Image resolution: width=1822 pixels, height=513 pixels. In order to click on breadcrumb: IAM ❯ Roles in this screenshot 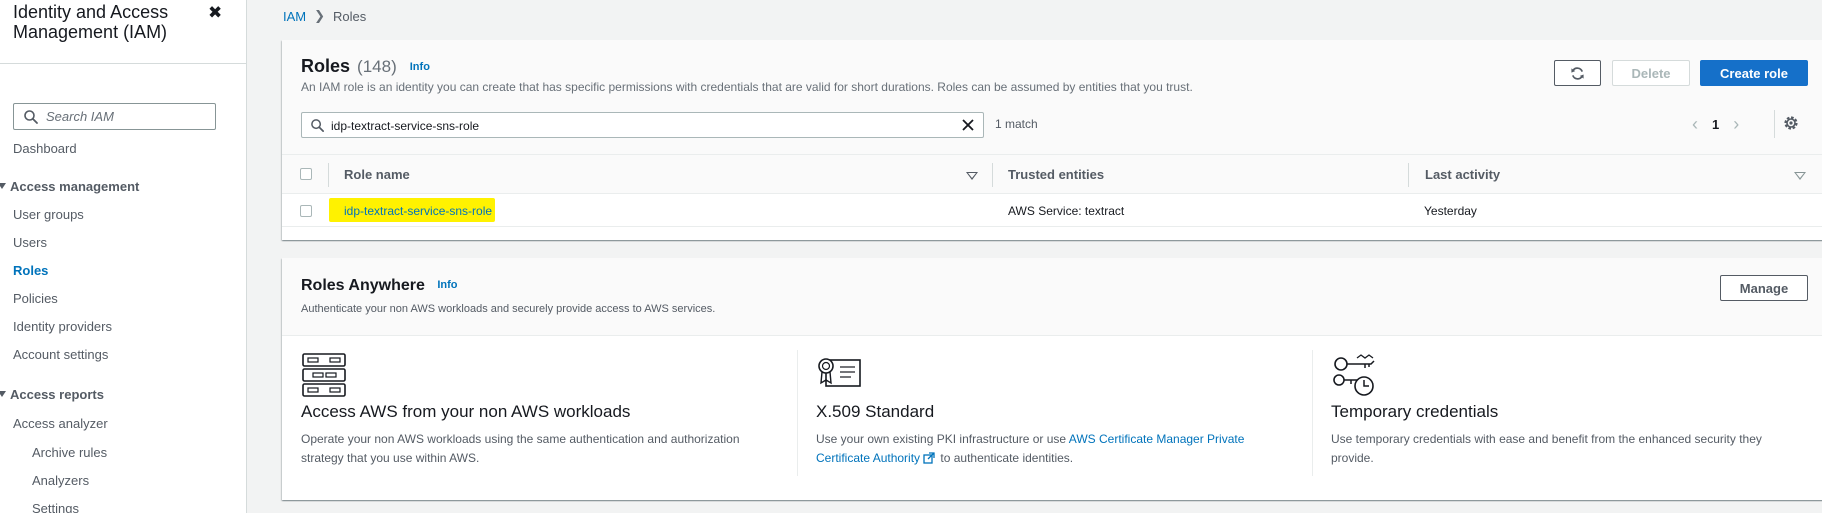, I will do `click(324, 16)`.